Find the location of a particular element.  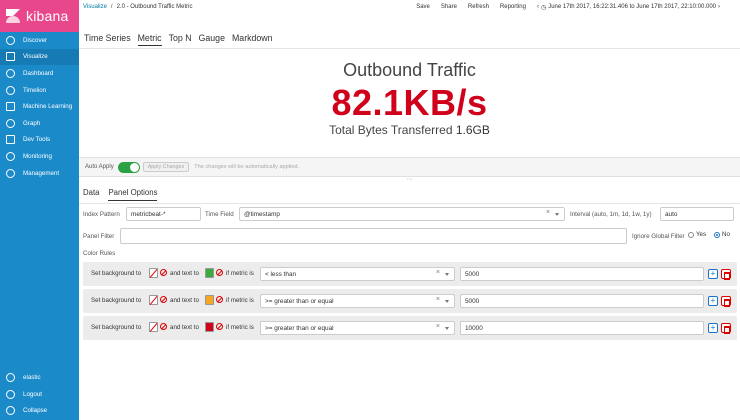

threshold-input: 10000 is located at coordinates (582, 328).